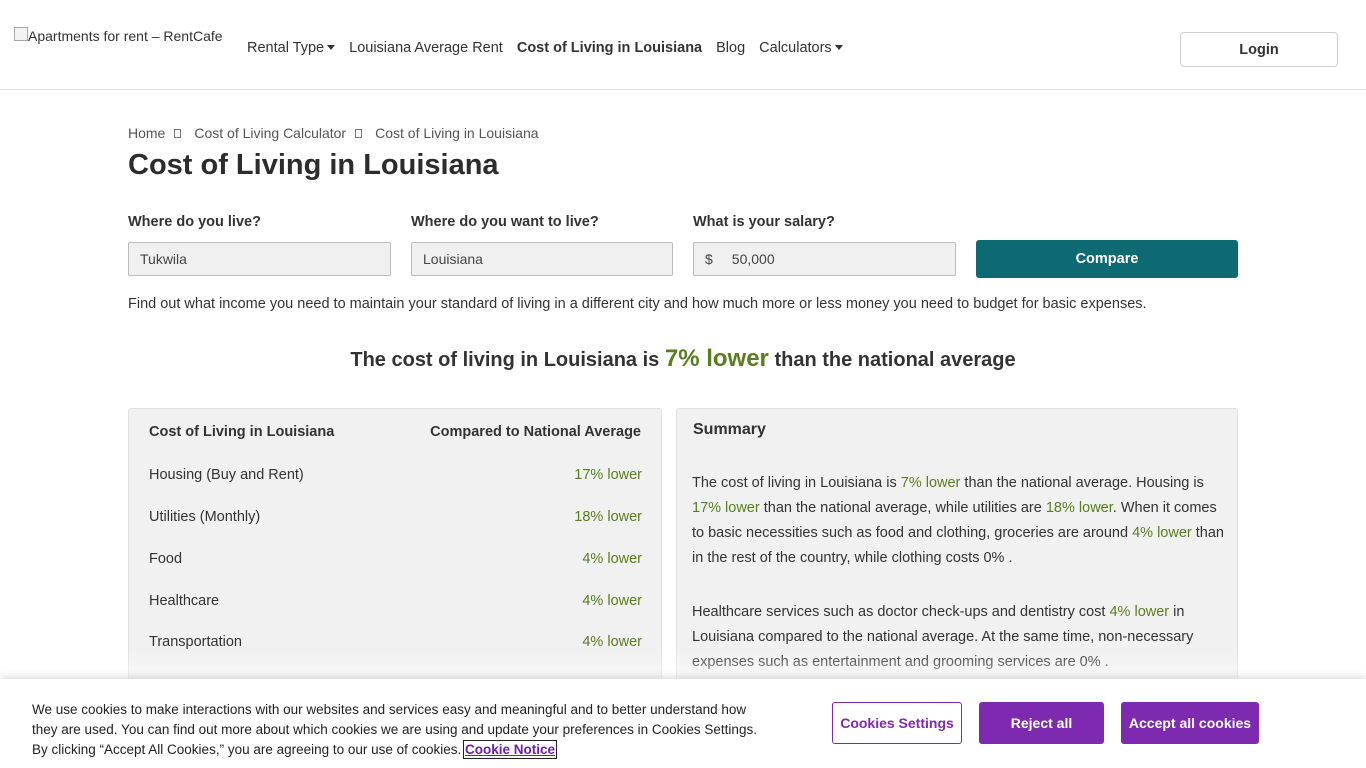  Describe the element at coordinates (163, 259) in the screenshot. I see `live-input-value: Tukwila` at that location.